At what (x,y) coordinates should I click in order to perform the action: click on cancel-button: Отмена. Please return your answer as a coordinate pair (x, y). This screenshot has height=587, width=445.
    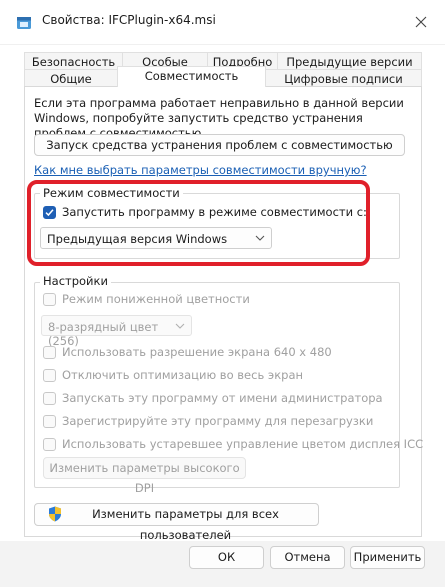
    Looking at the image, I should click on (307, 557).